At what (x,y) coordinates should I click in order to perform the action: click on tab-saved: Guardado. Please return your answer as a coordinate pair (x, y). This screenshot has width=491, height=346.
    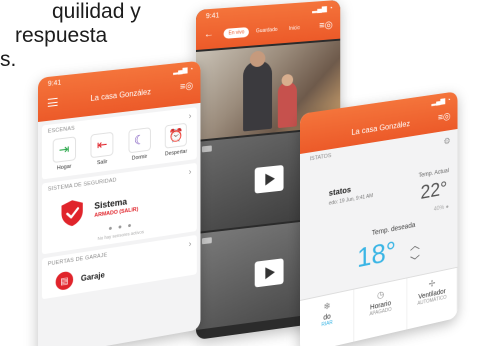
    Looking at the image, I should click on (266, 31).